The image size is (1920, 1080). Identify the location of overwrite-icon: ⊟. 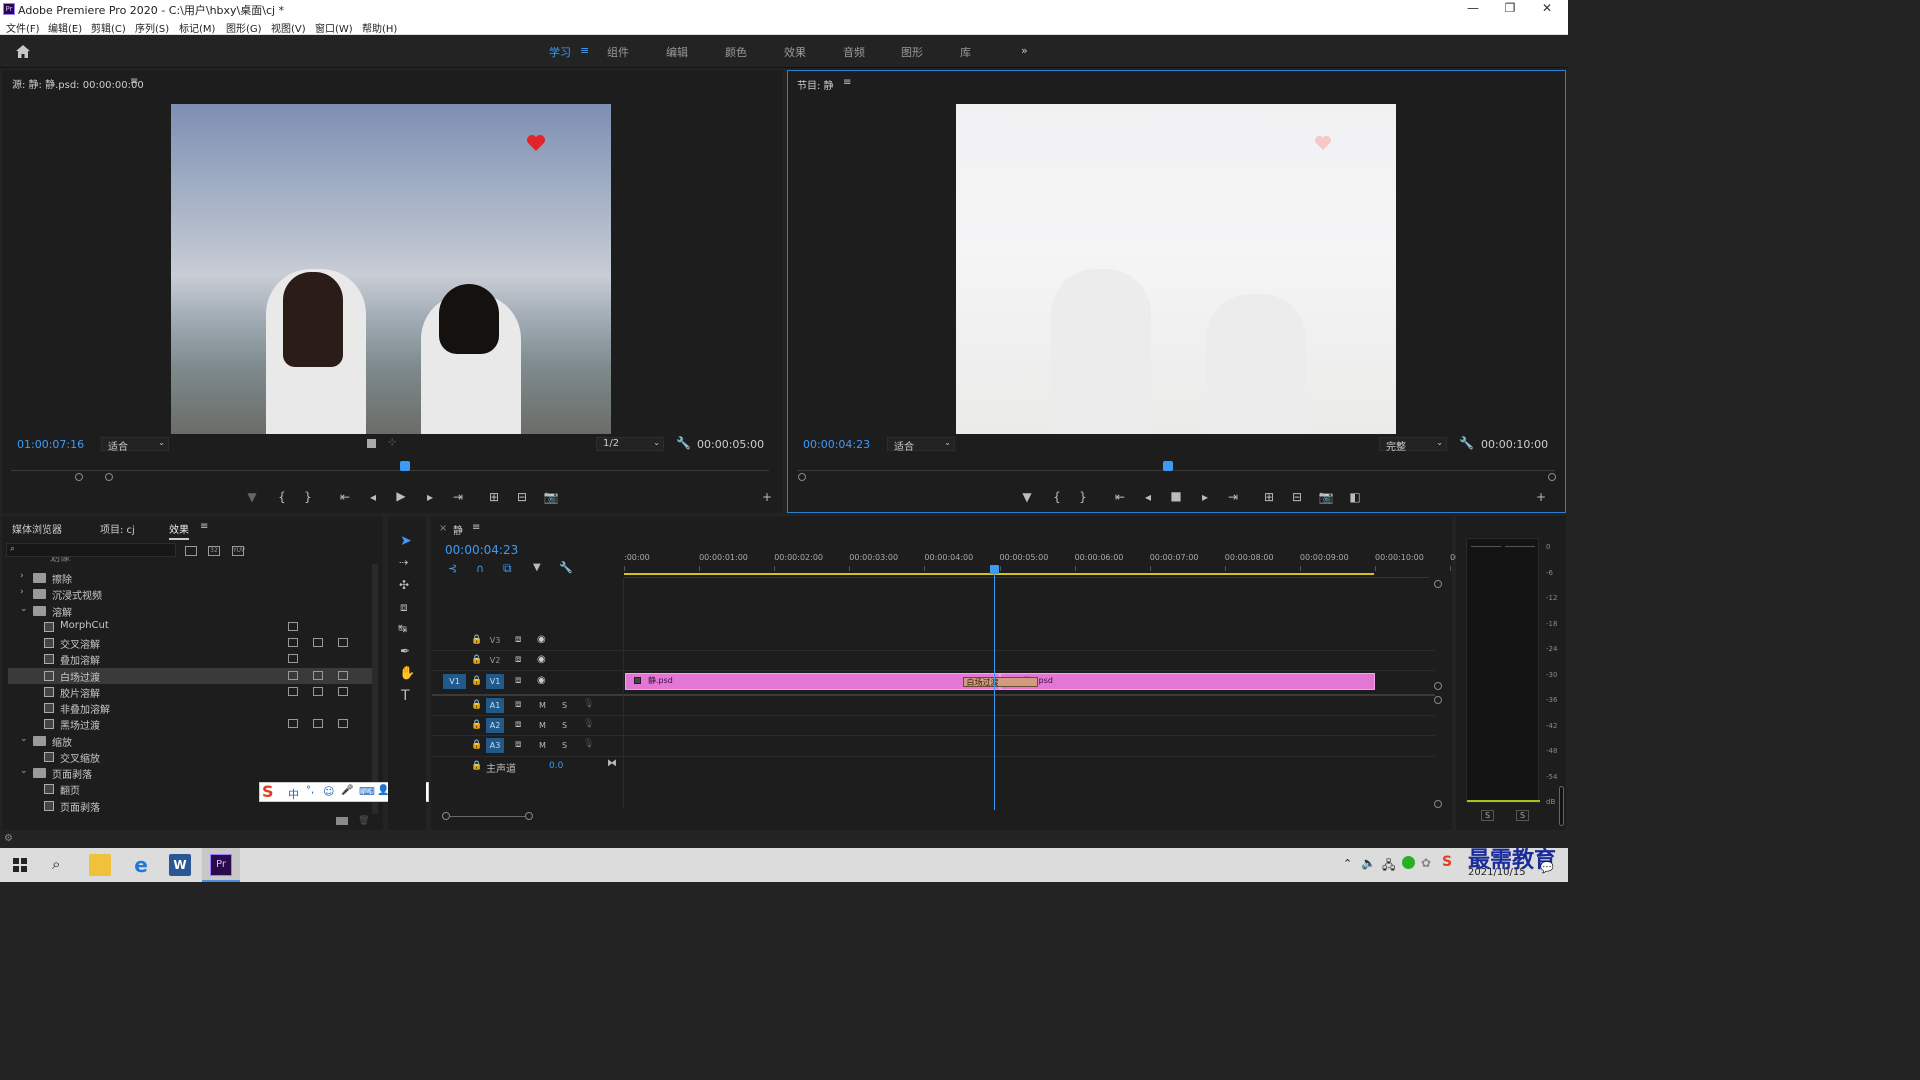
(522, 497).